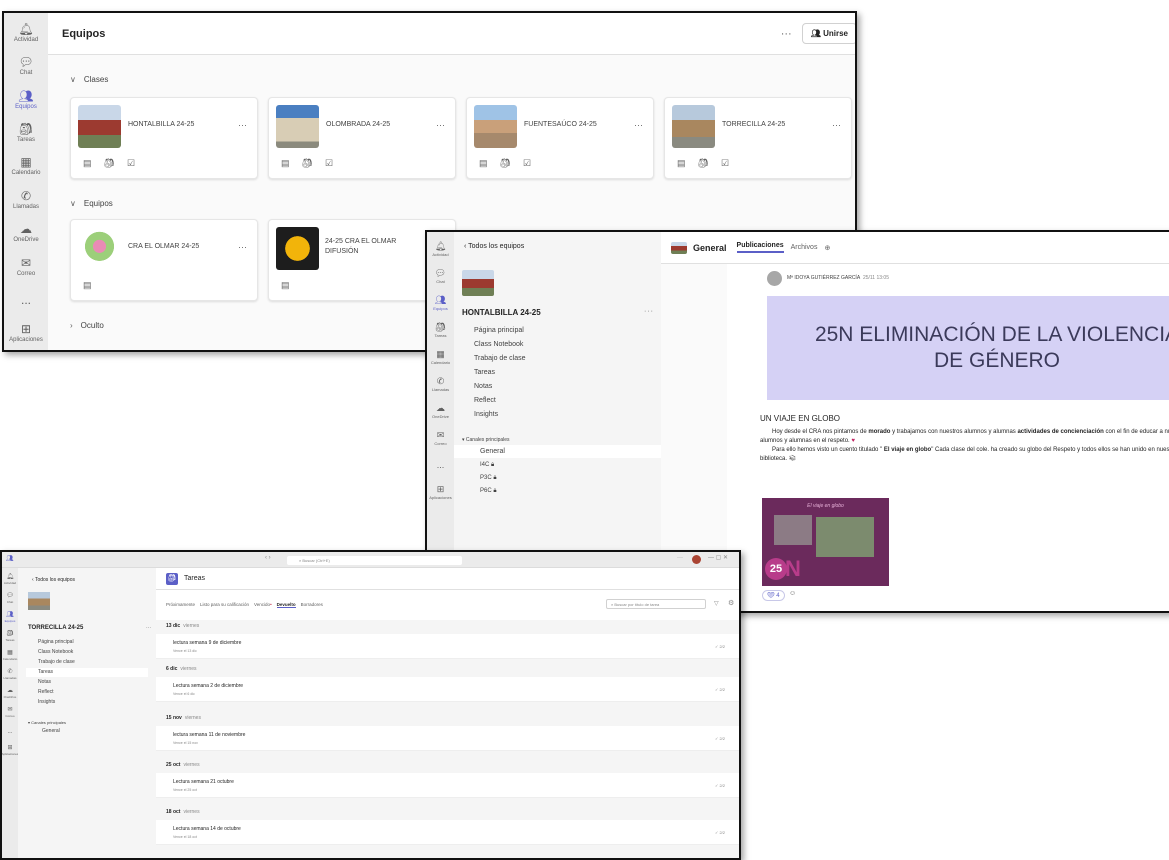 The height and width of the screenshot is (860, 1169). What do you see at coordinates (731, 603) in the screenshot?
I see `settings-icon: ⚙` at bounding box center [731, 603].